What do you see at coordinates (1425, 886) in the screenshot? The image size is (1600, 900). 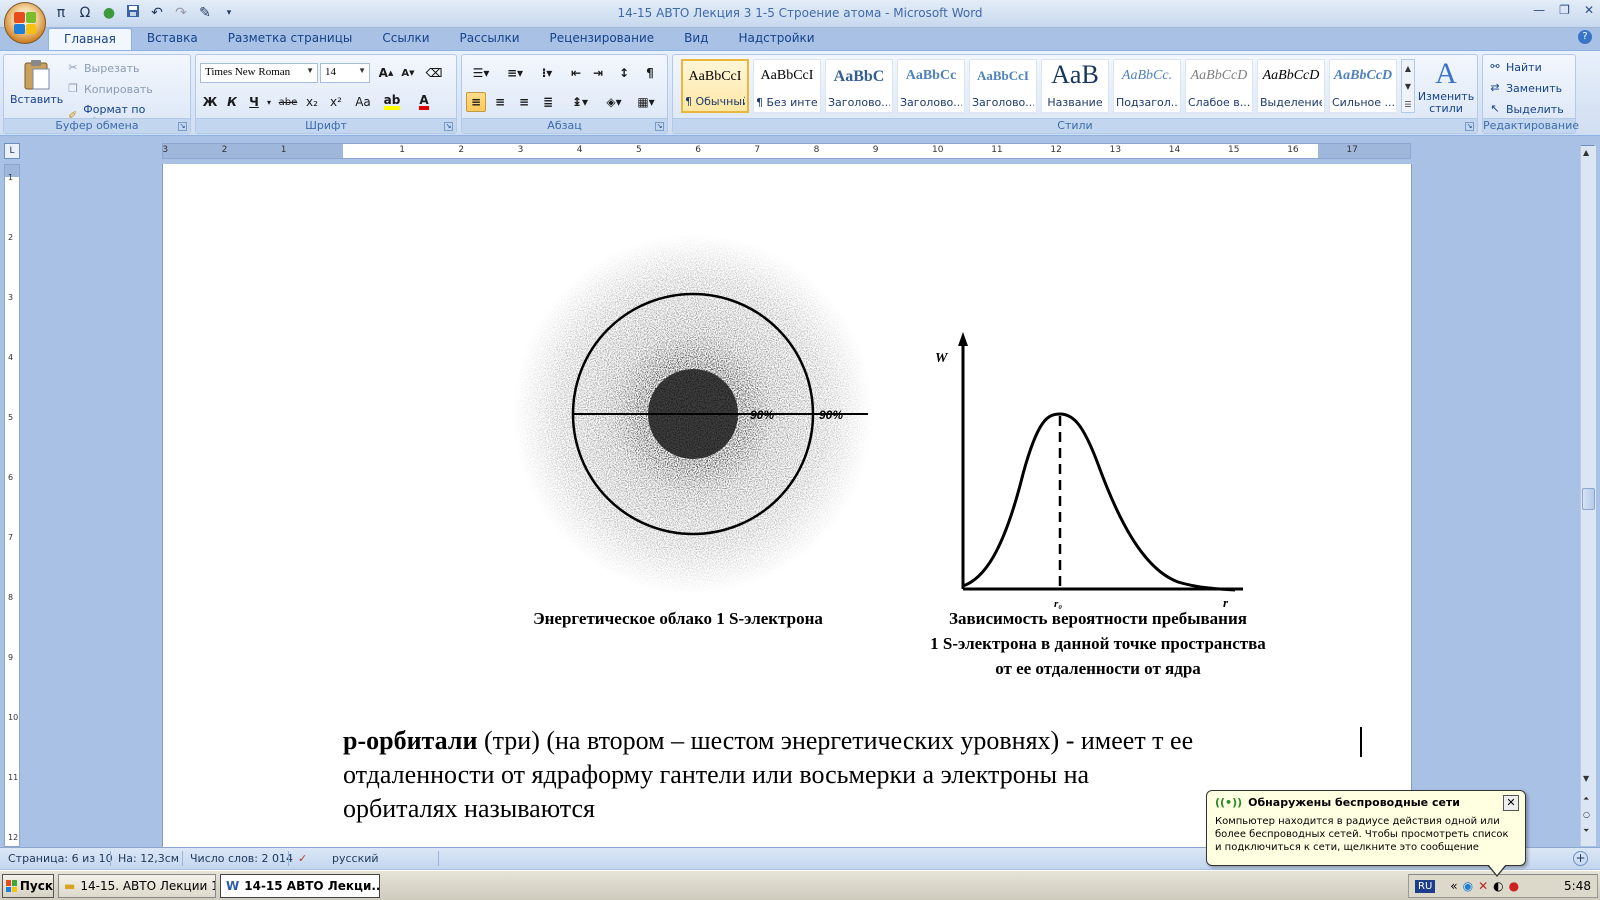 I see `language-icon: RU` at bounding box center [1425, 886].